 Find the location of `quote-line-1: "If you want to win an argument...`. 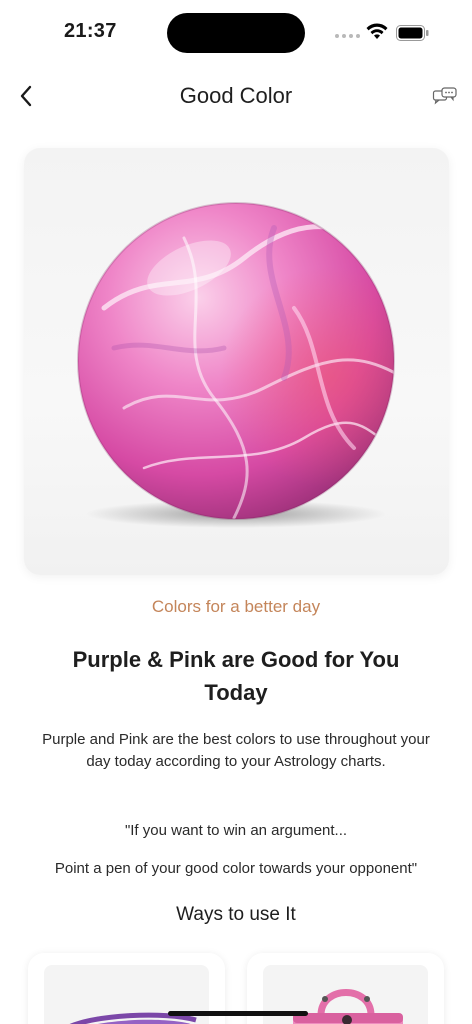

quote-line-1: "If you want to win an argument... is located at coordinates (236, 830).